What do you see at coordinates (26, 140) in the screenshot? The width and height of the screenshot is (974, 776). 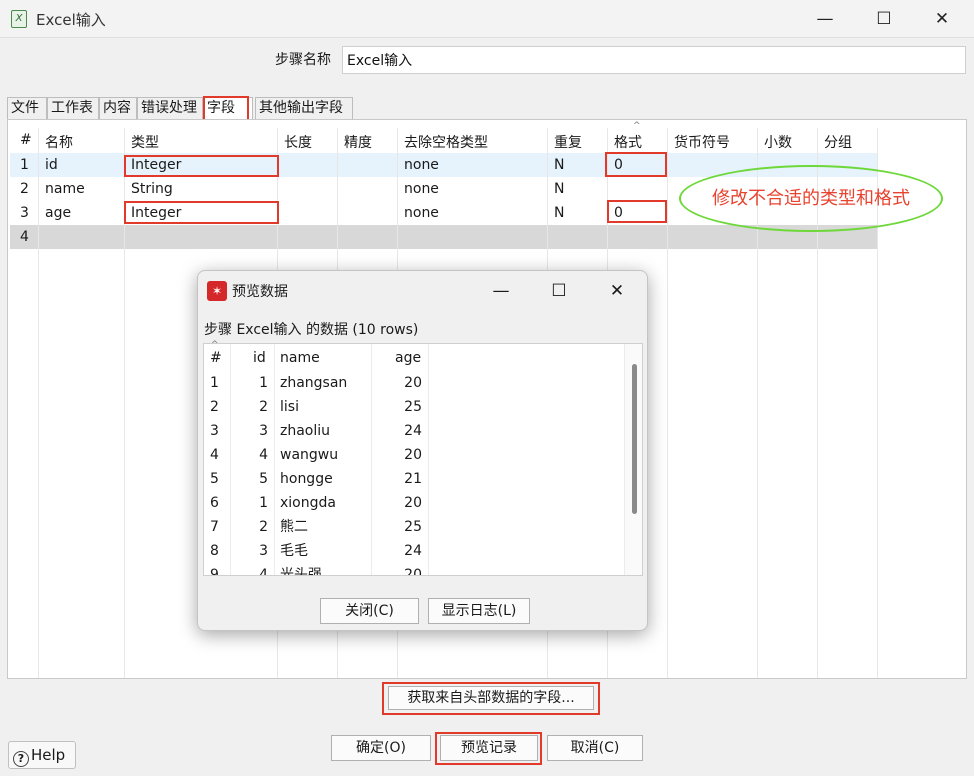 I see `col-header-num: #` at bounding box center [26, 140].